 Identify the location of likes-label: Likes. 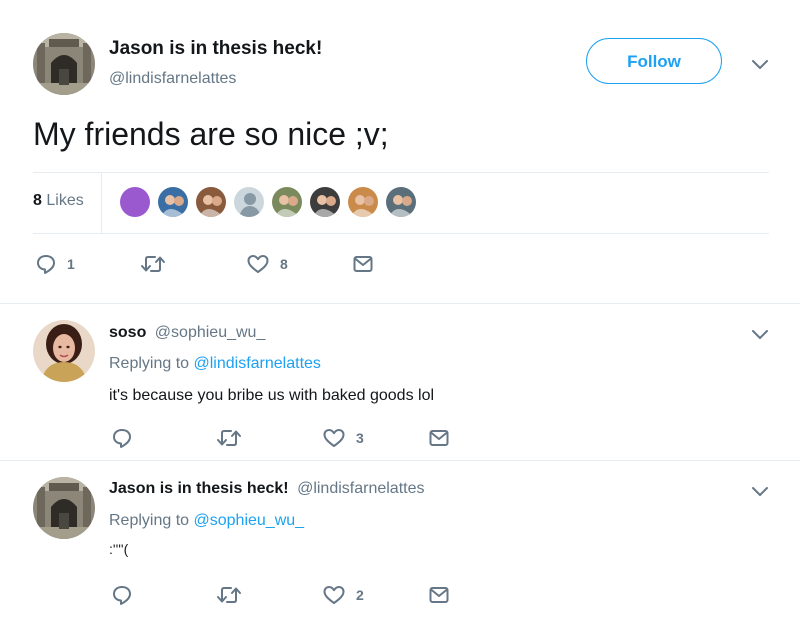
(65, 200).